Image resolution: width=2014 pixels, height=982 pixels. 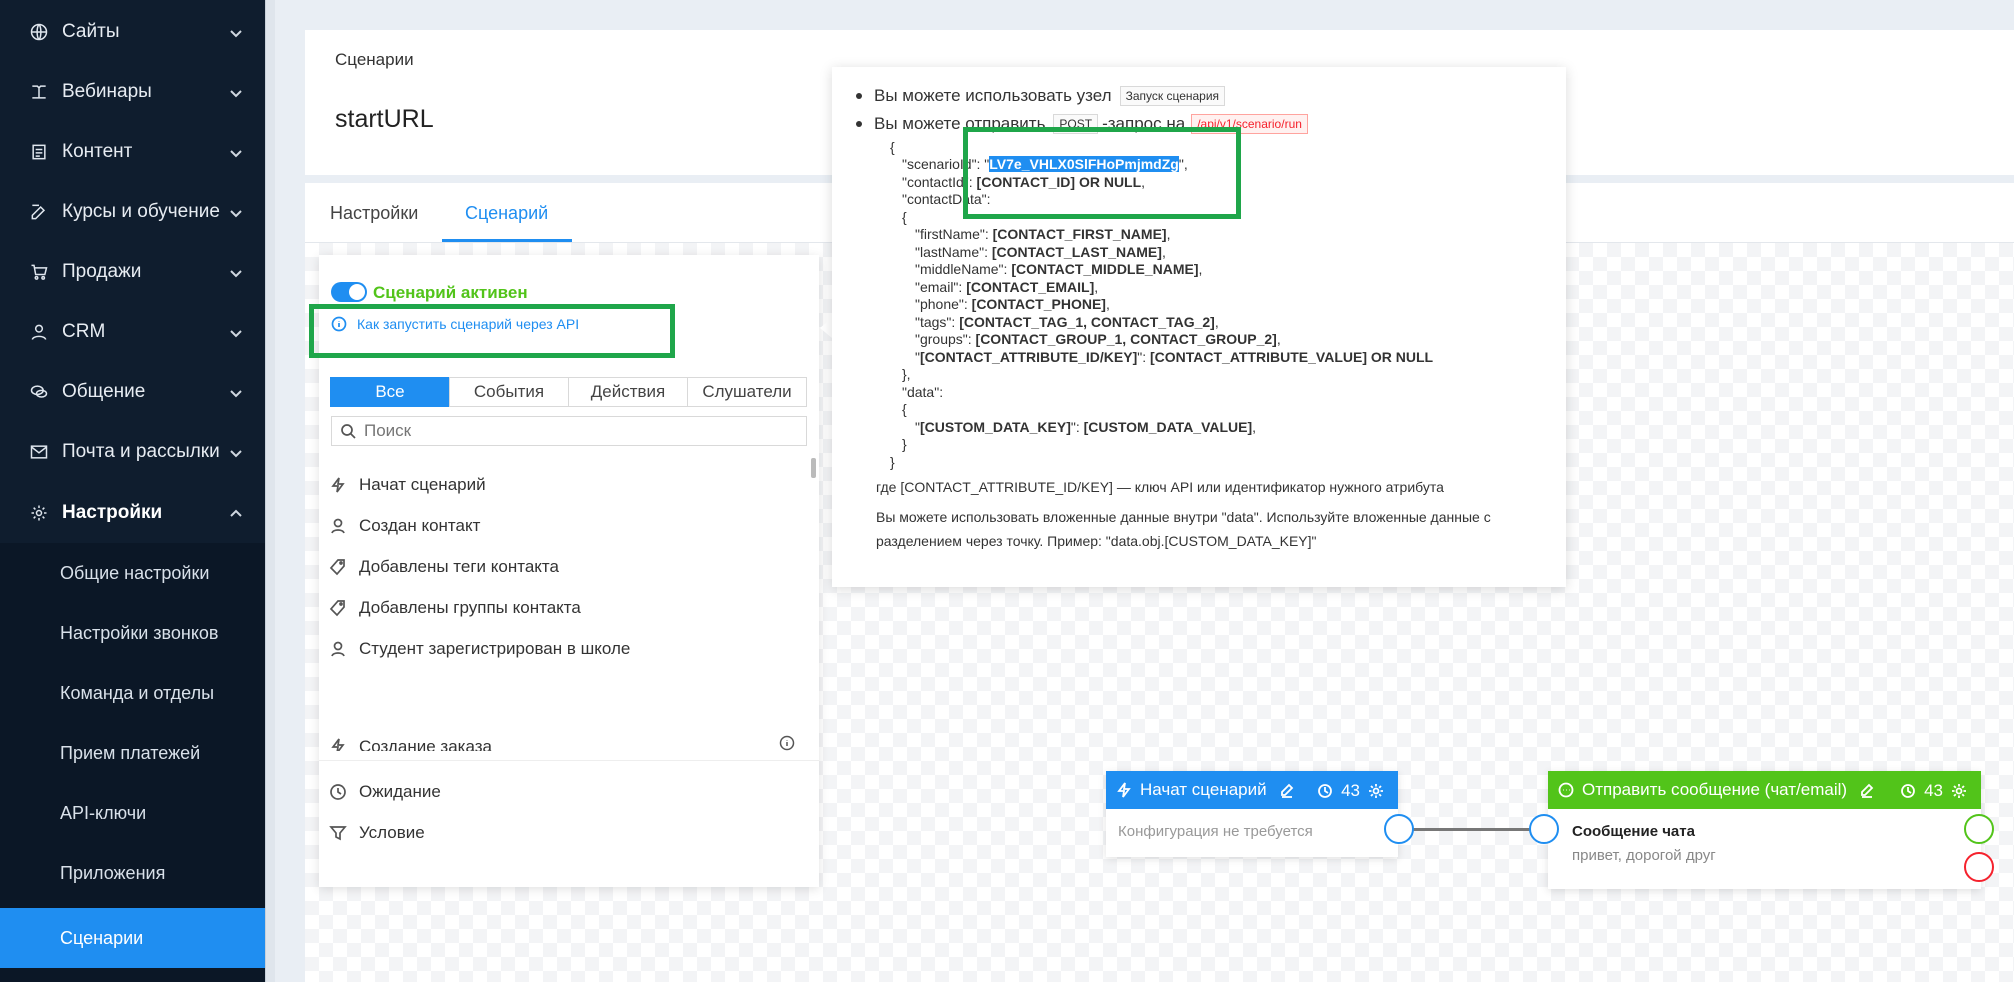 What do you see at coordinates (132, 938) in the screenshot?
I see `sidebar-subitem-scenarios: Сценарии` at bounding box center [132, 938].